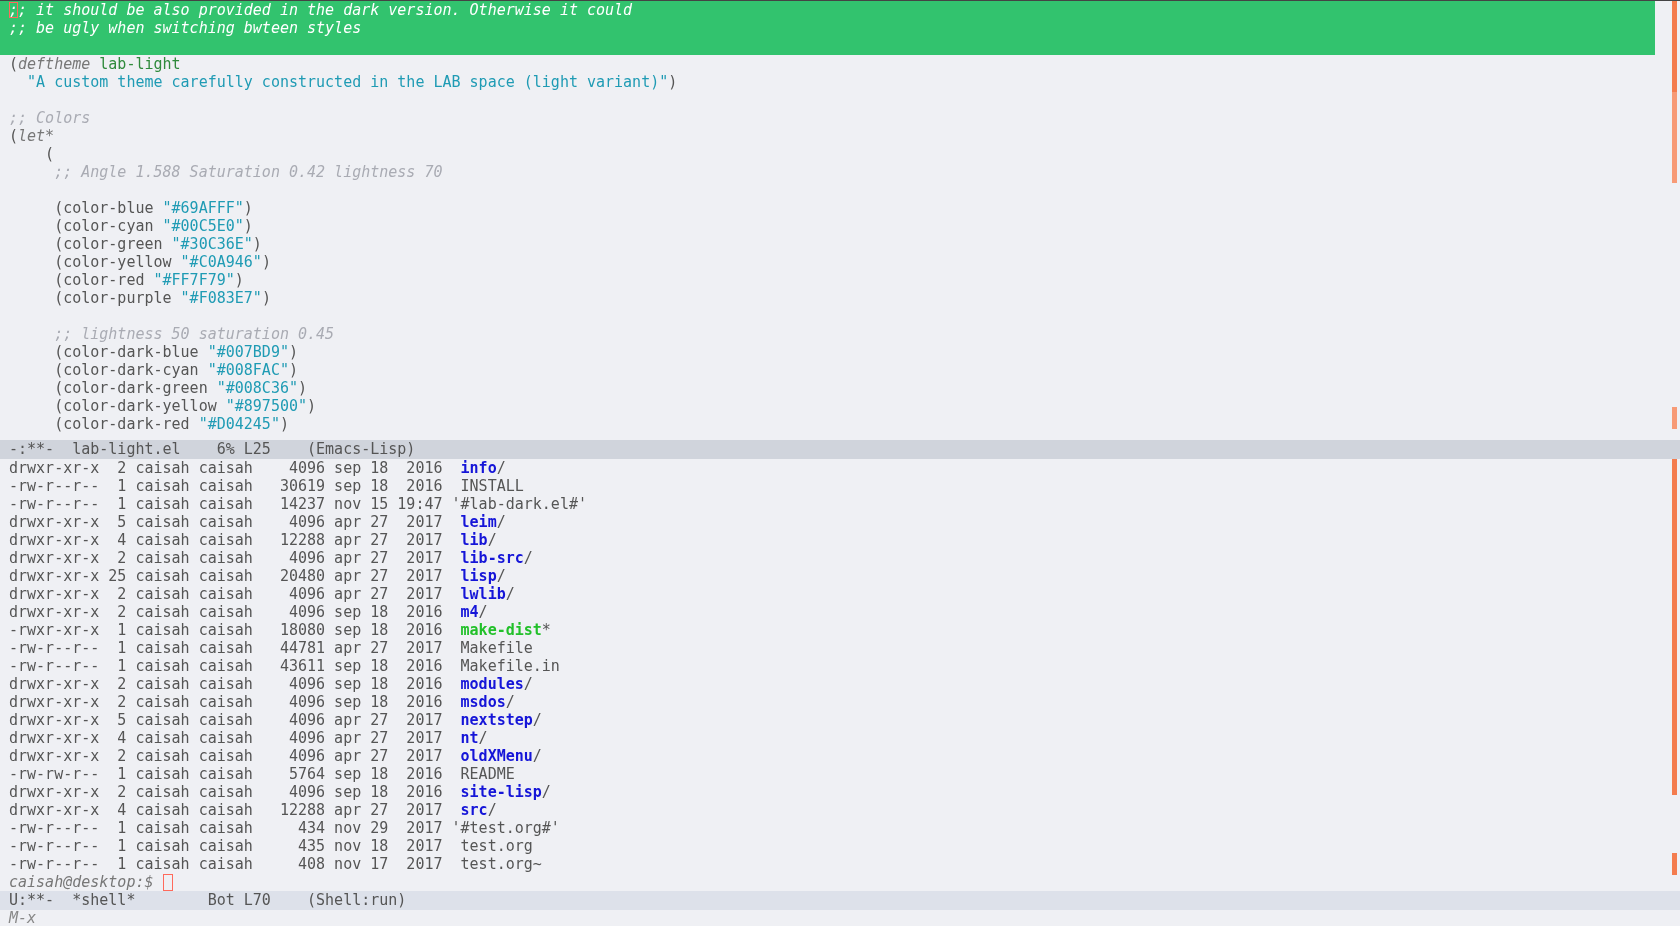 This screenshot has height=926, width=1680. Describe the element at coordinates (262, 594) in the screenshot. I see `listing-row-text: drwxr-xr-x 2 caisah caisah 4096 apr 27 2017 lwlib/` at that location.